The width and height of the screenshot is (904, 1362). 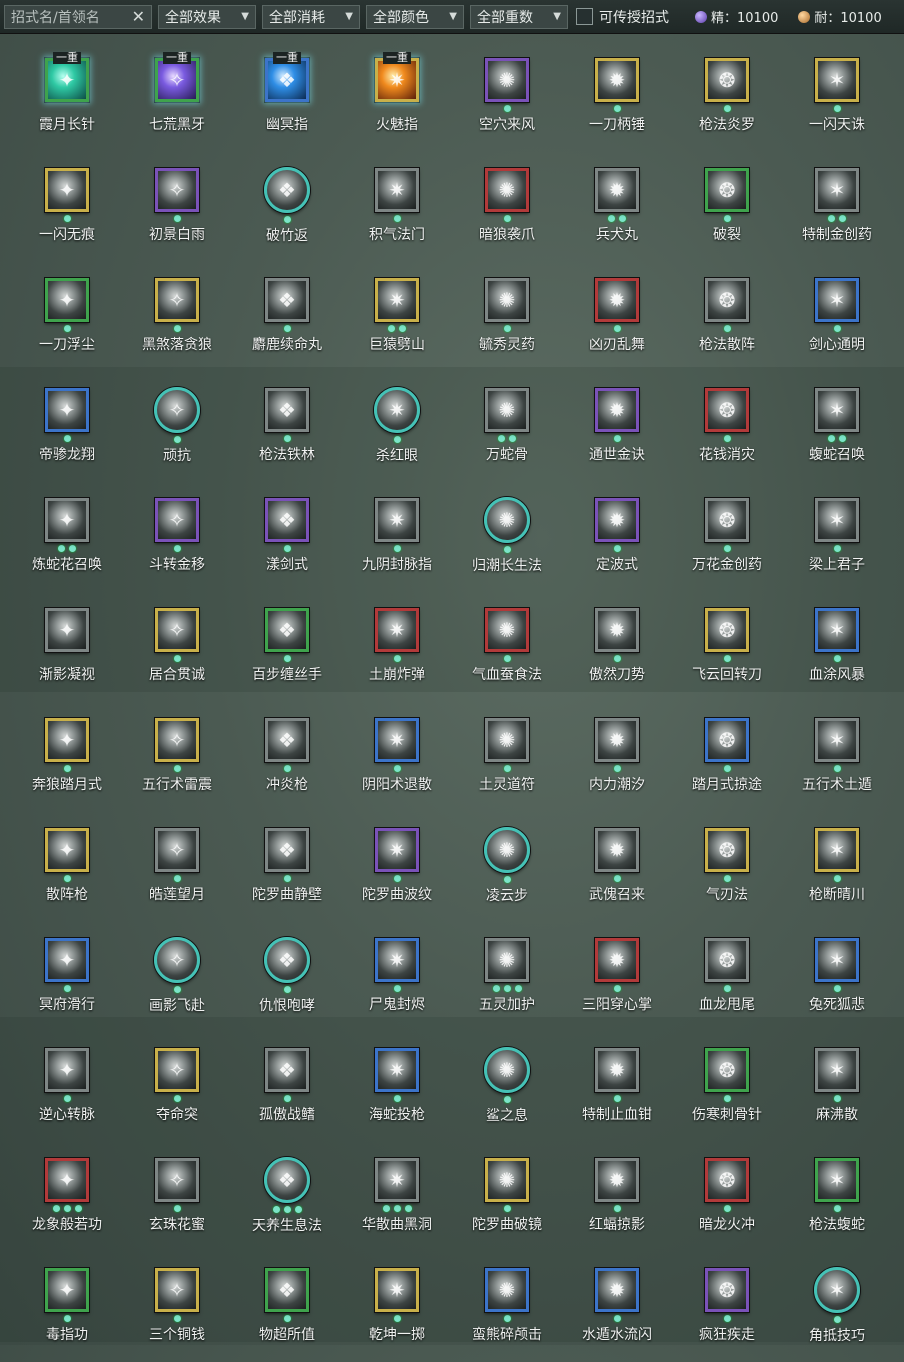 I want to click on skill-item: ✷ 尸鬼封烬, so click(x=397, y=977).